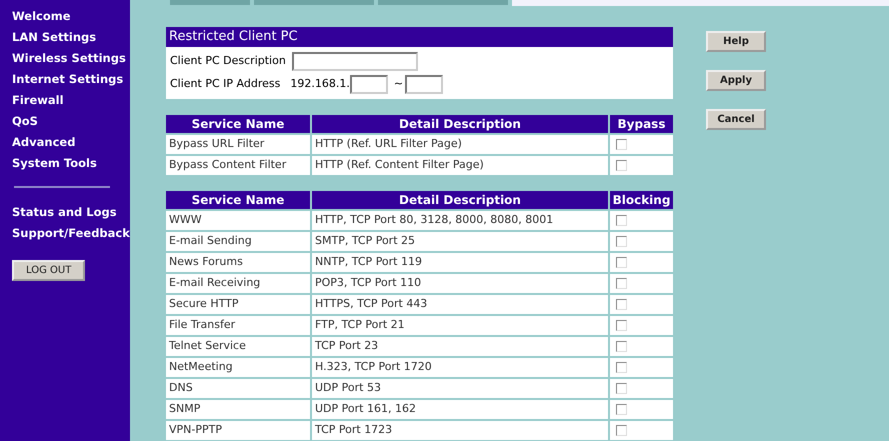 Image resolution: width=889 pixels, height=441 pixels. Describe the element at coordinates (71, 16) in the screenshot. I see `sidebar-link: Welcome` at that location.